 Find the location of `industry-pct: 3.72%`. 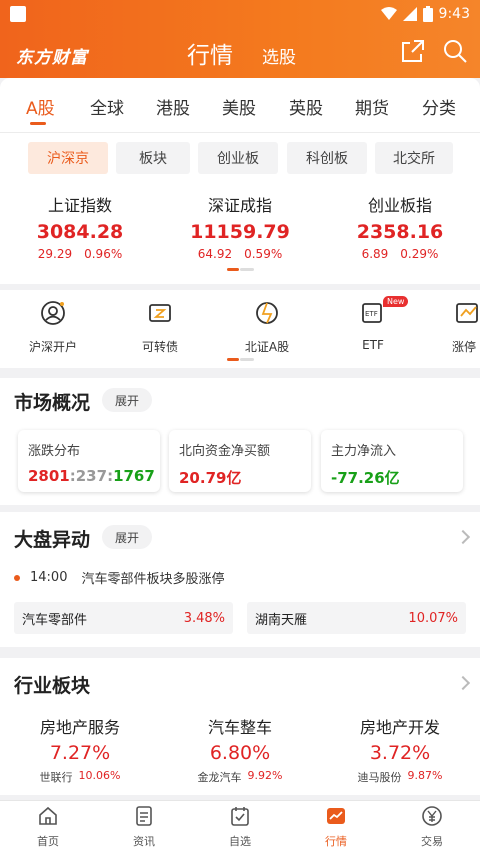

industry-pct: 3.72% is located at coordinates (400, 753).